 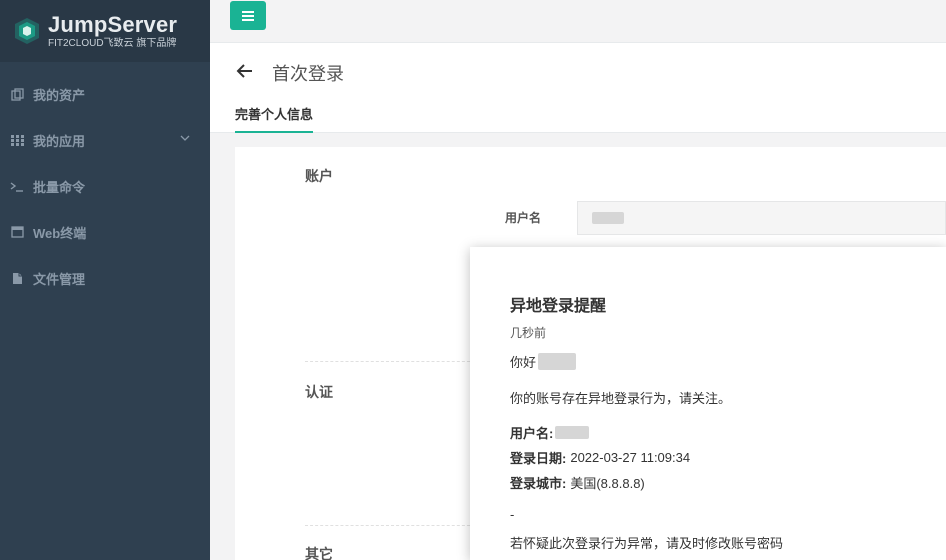 What do you see at coordinates (113, 24) in the screenshot?
I see `brand-title: JumpServer` at bounding box center [113, 24].